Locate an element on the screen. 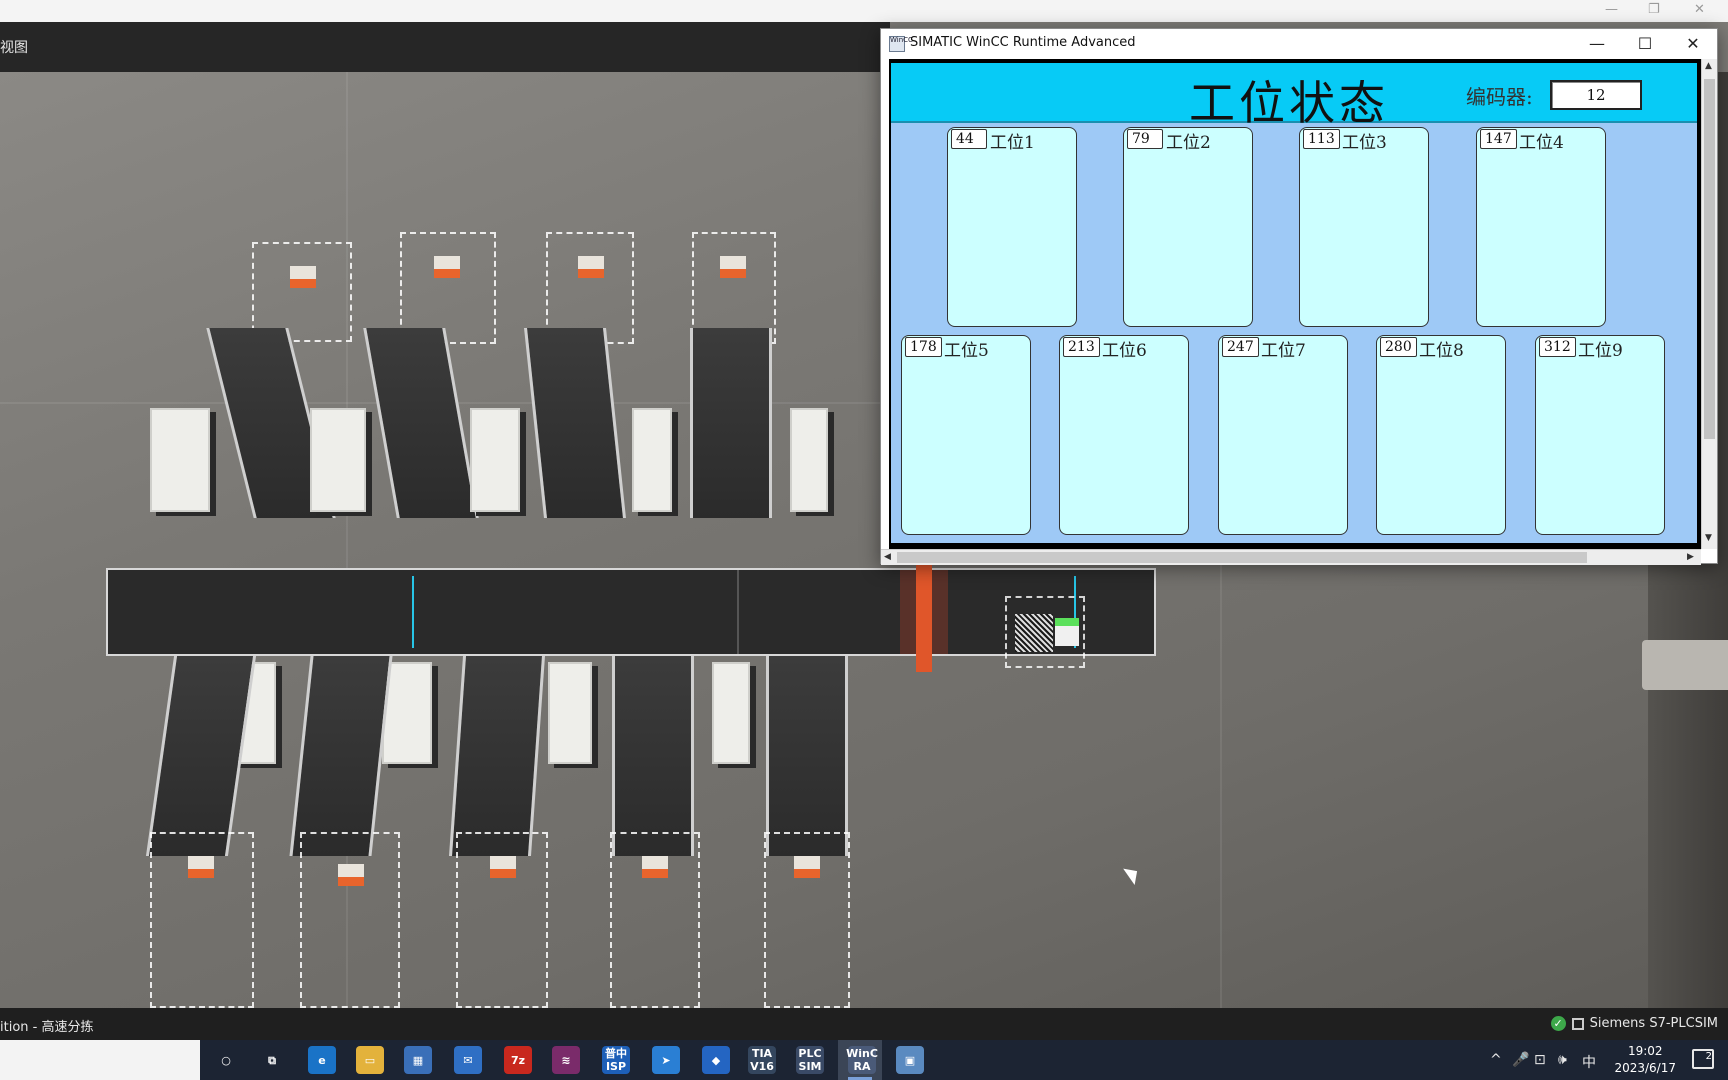 The height and width of the screenshot is (1080, 1728). station-5: 178 工位5 is located at coordinates (966, 435).